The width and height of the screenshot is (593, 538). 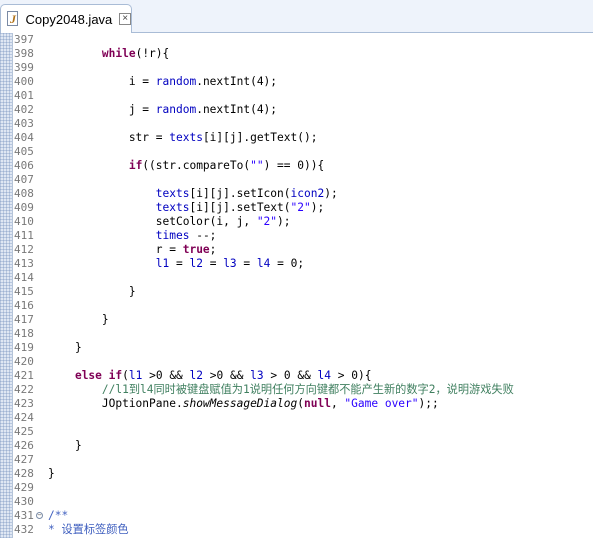 I want to click on code-token: icon2, so click(x=307, y=193).